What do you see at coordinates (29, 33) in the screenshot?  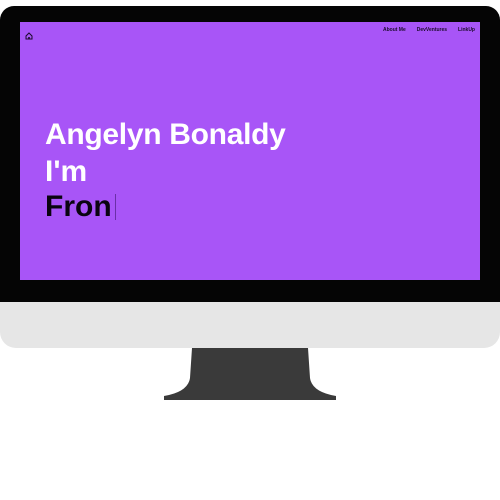 I see `home-icon` at bounding box center [29, 33].